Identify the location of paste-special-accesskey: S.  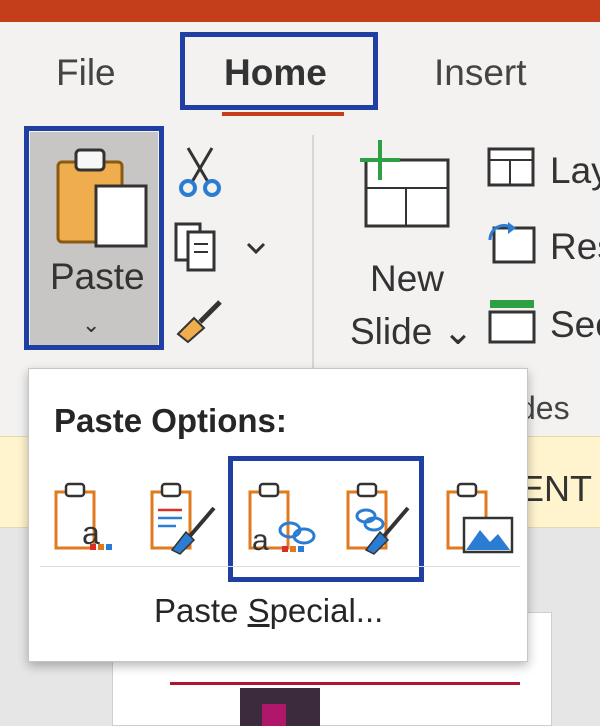
(258, 610).